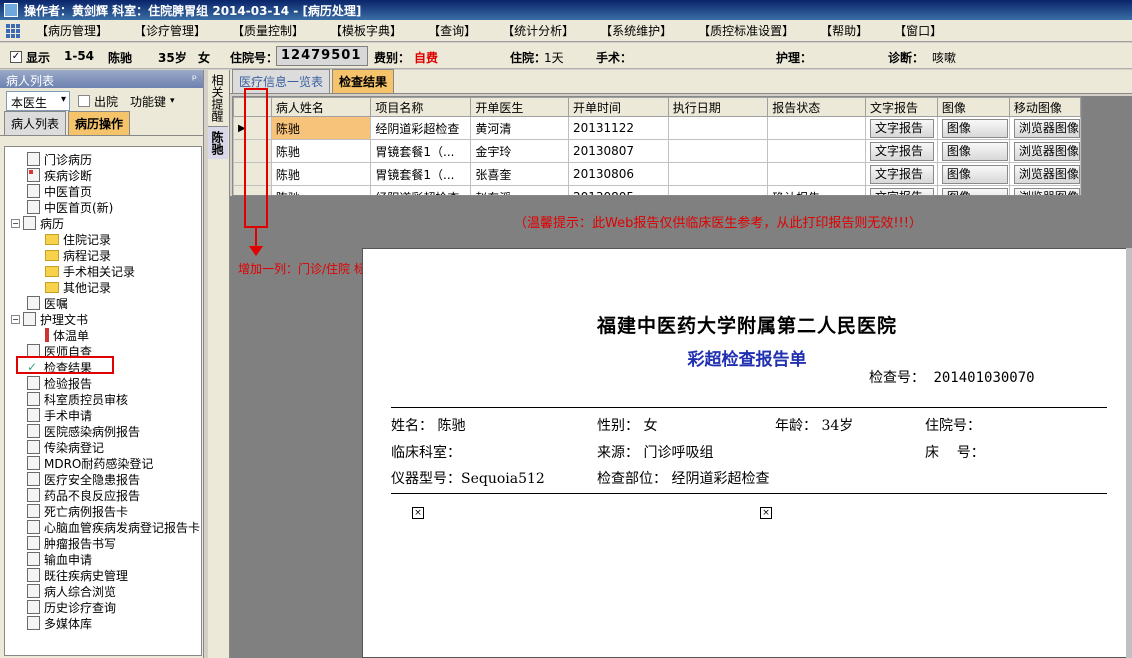 The height and width of the screenshot is (658, 1132). What do you see at coordinates (103, 447) in the screenshot?
I see `tree-item: 传染病登记` at bounding box center [103, 447].